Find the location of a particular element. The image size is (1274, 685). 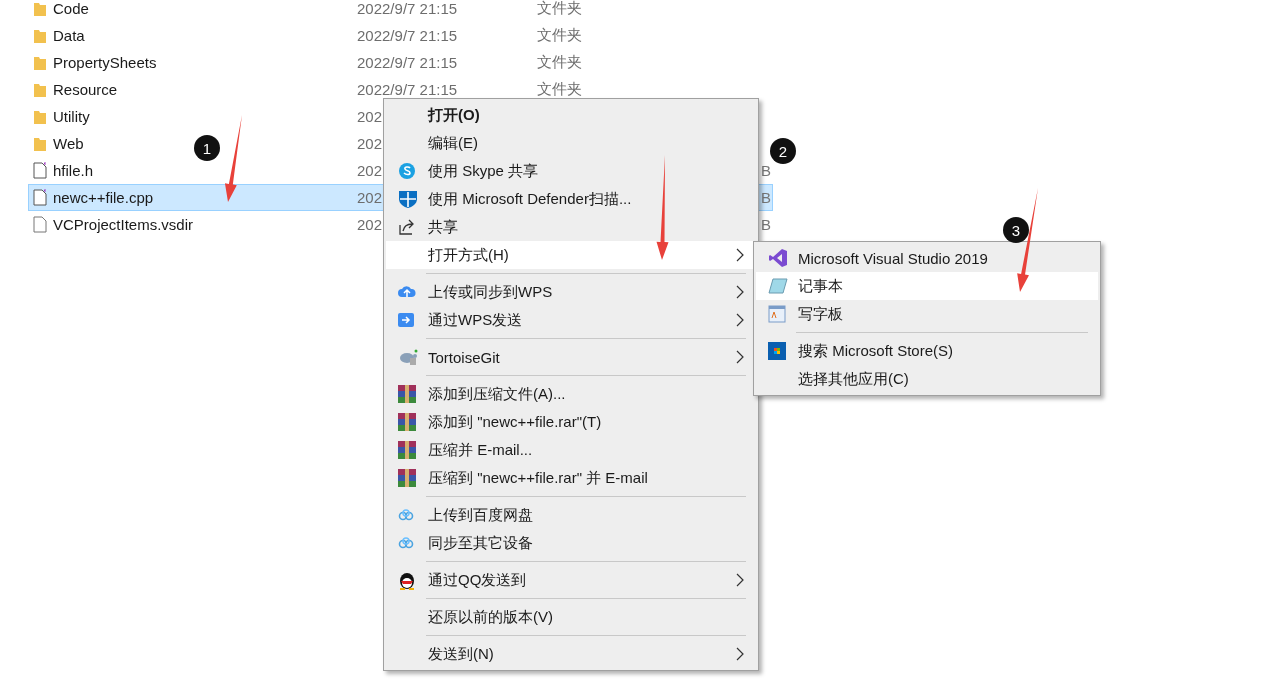

file-name: Resource is located at coordinates (85, 89).